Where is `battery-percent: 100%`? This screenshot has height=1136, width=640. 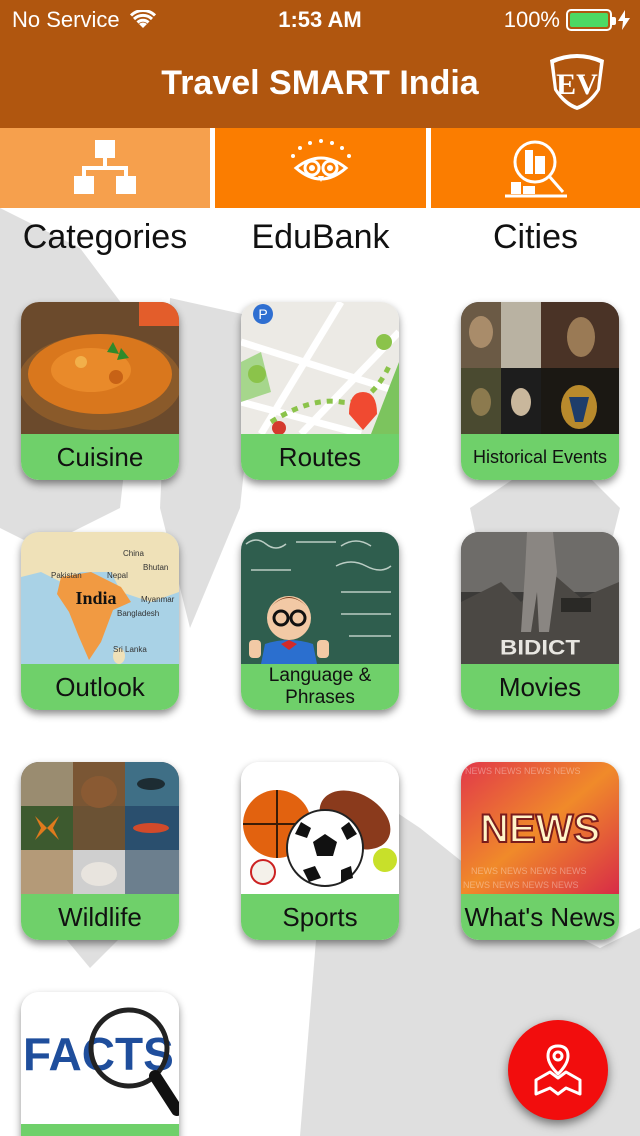
battery-percent: 100% is located at coordinates (531, 19).